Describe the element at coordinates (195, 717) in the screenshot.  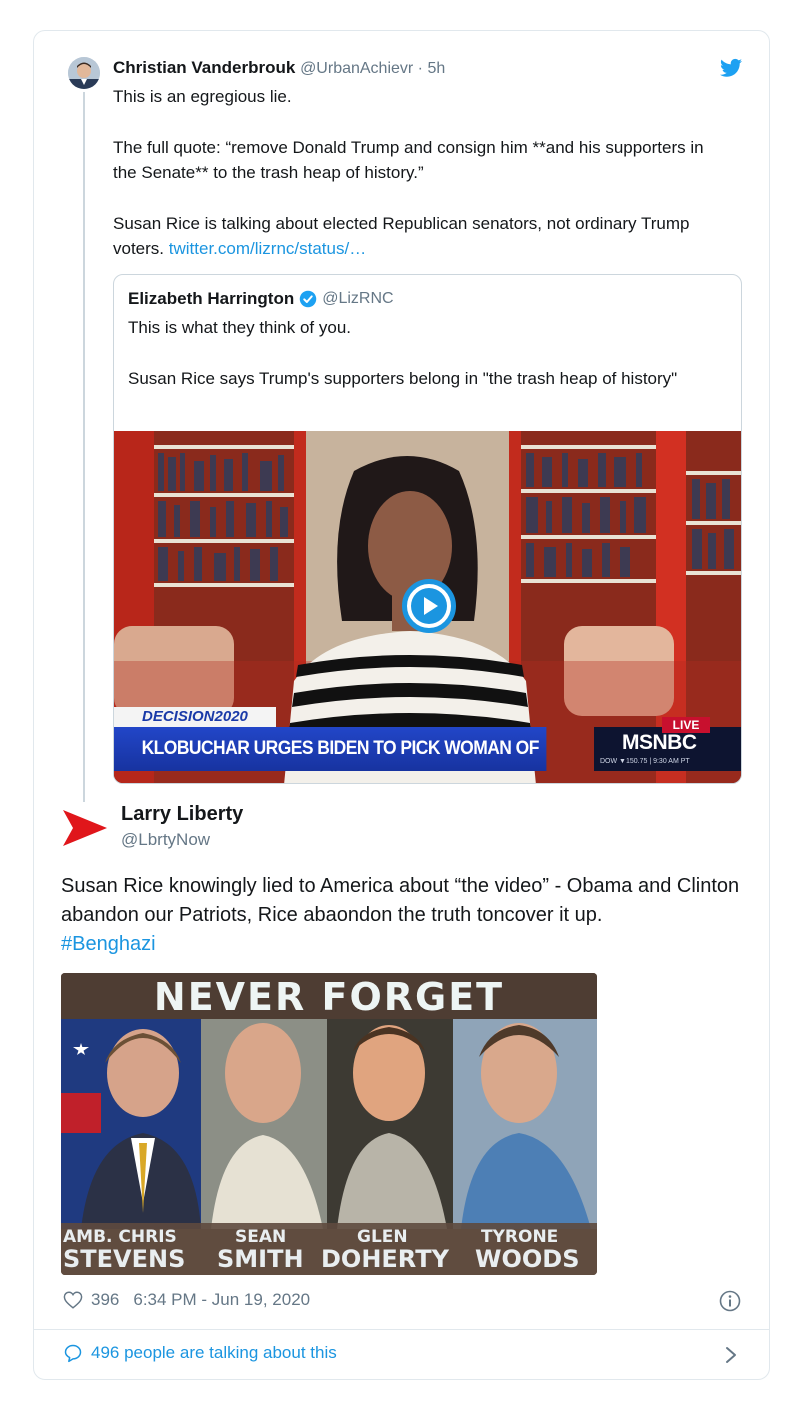
I see `video-tag: DECISION2020` at that location.